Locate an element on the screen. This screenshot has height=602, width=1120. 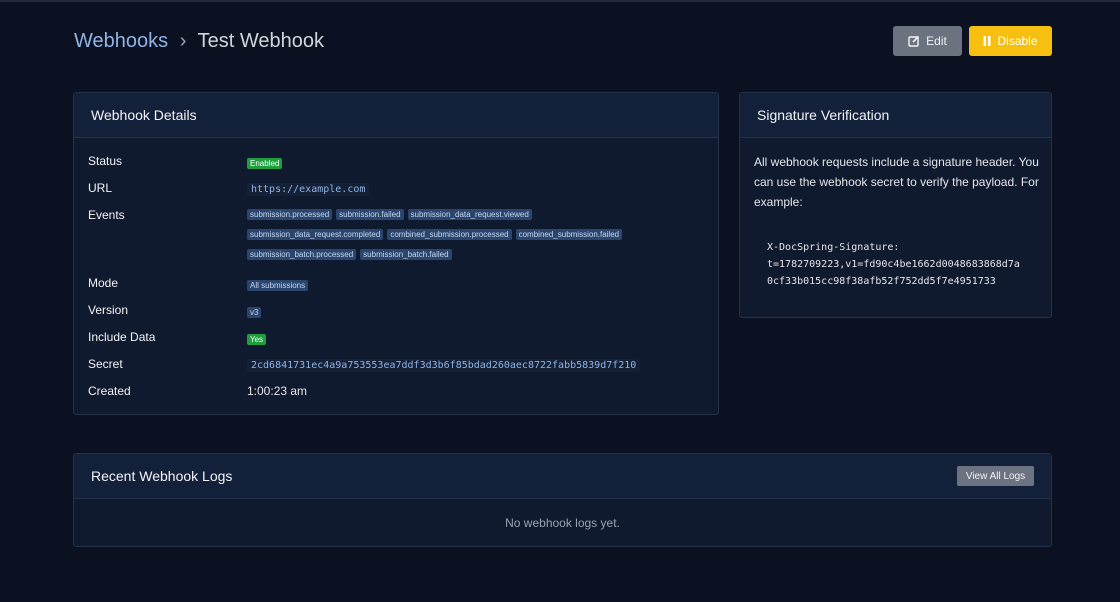
edit-icon is located at coordinates (914, 41).